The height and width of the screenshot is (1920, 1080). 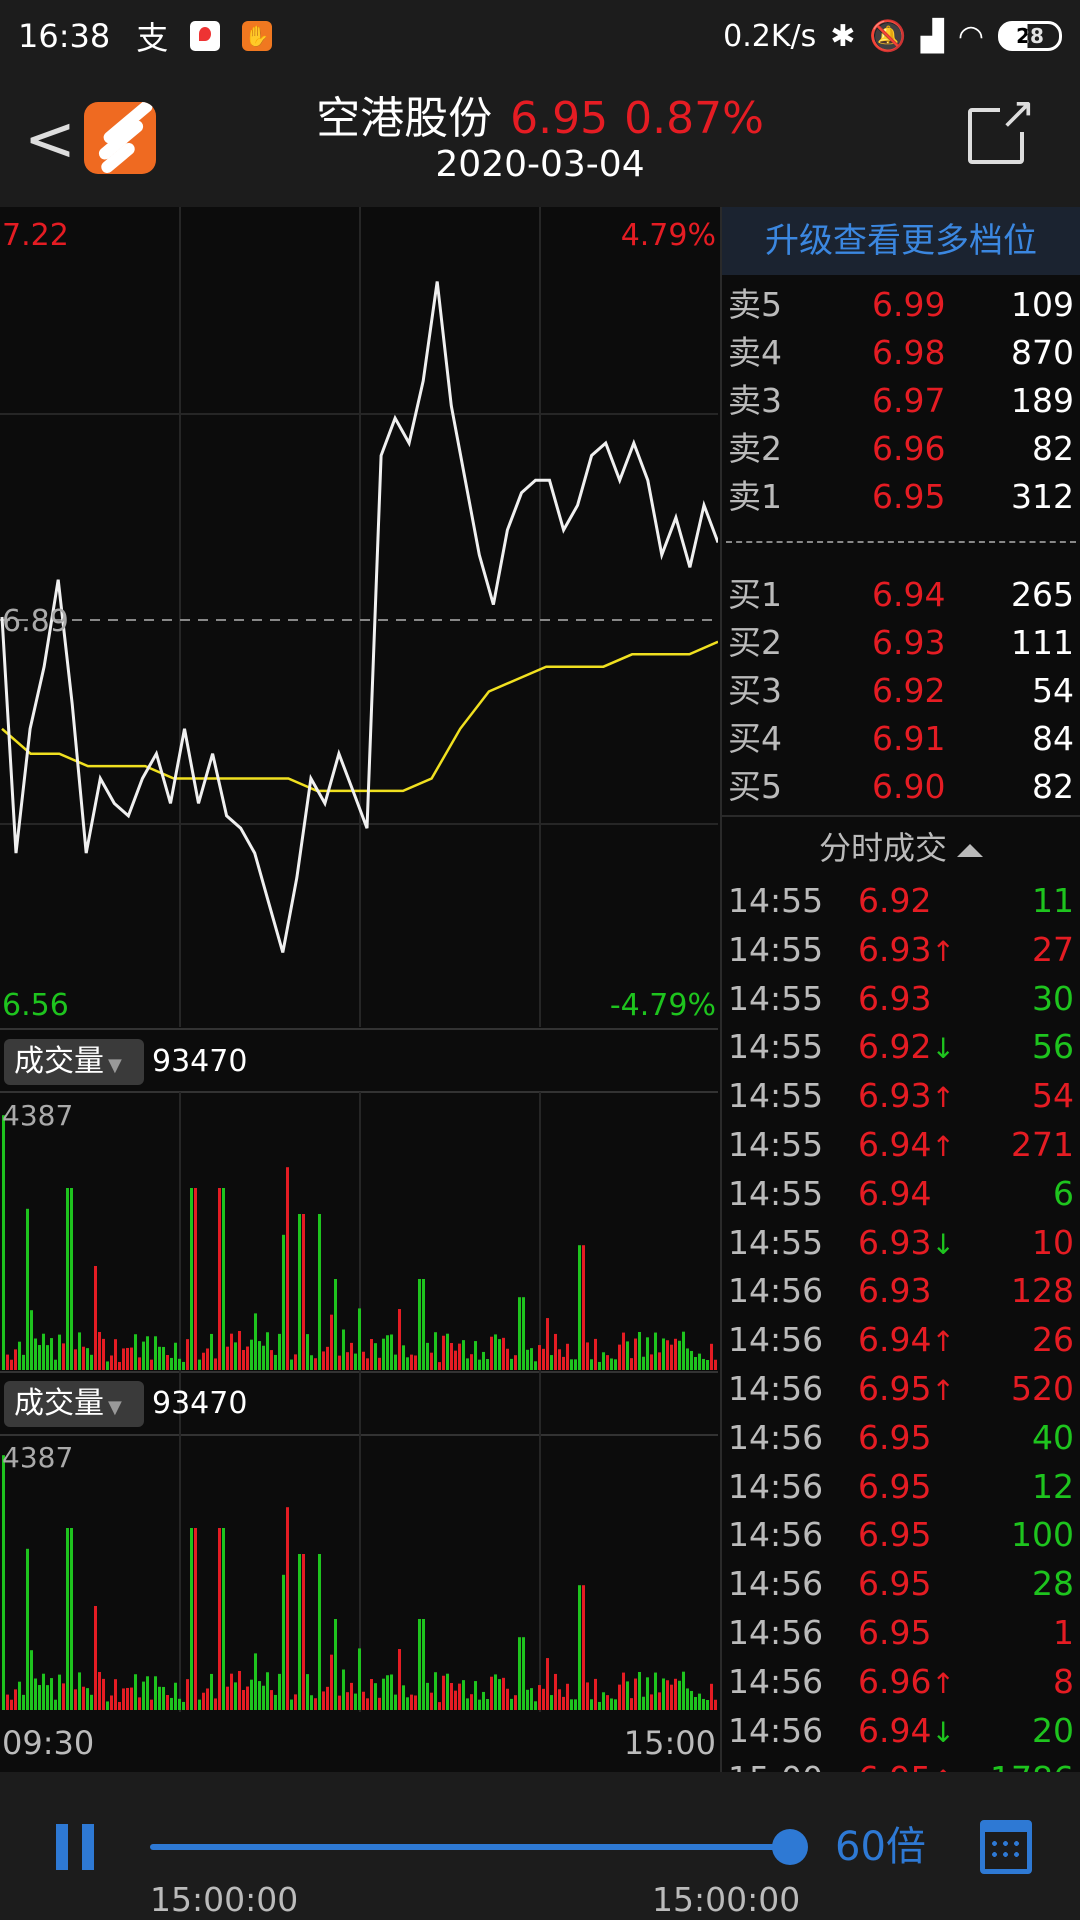 What do you see at coordinates (115, 1065) in the screenshot?
I see `caret-down-icon: ▼` at bounding box center [115, 1065].